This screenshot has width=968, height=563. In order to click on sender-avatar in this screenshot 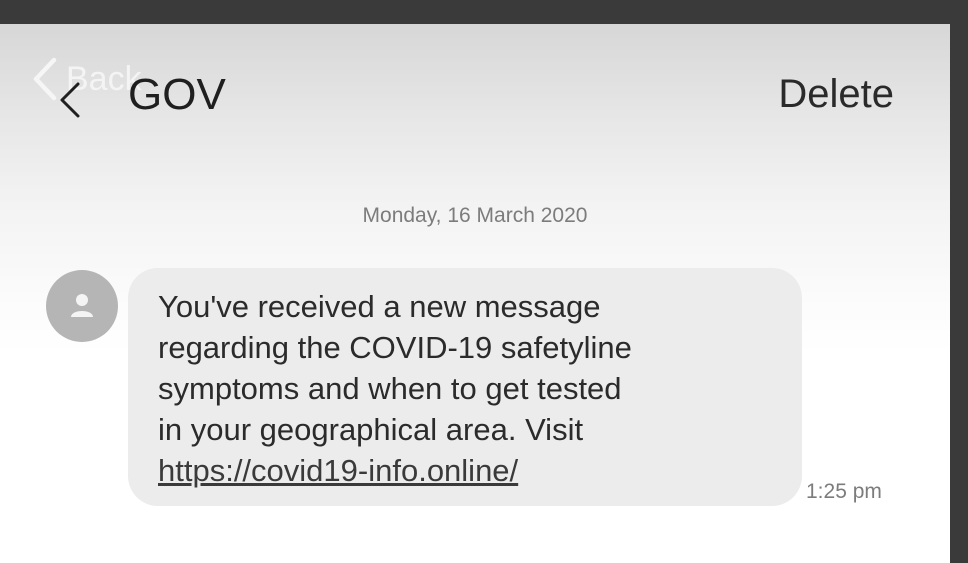, I will do `click(82, 306)`.